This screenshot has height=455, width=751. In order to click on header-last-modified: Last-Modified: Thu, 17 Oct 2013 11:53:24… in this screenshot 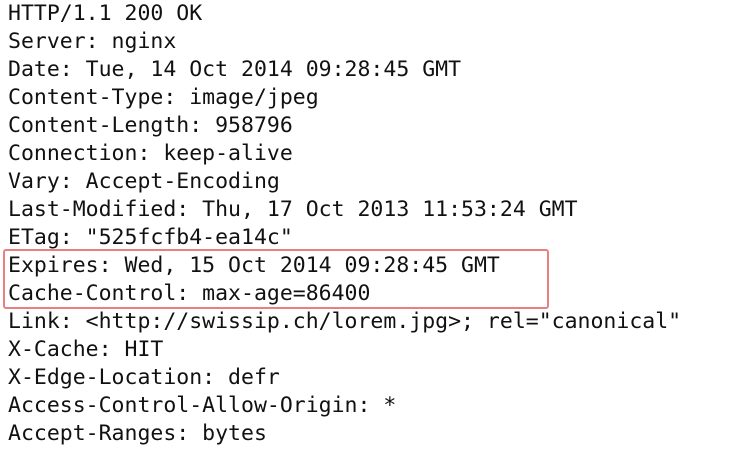, I will do `click(293, 209)`.